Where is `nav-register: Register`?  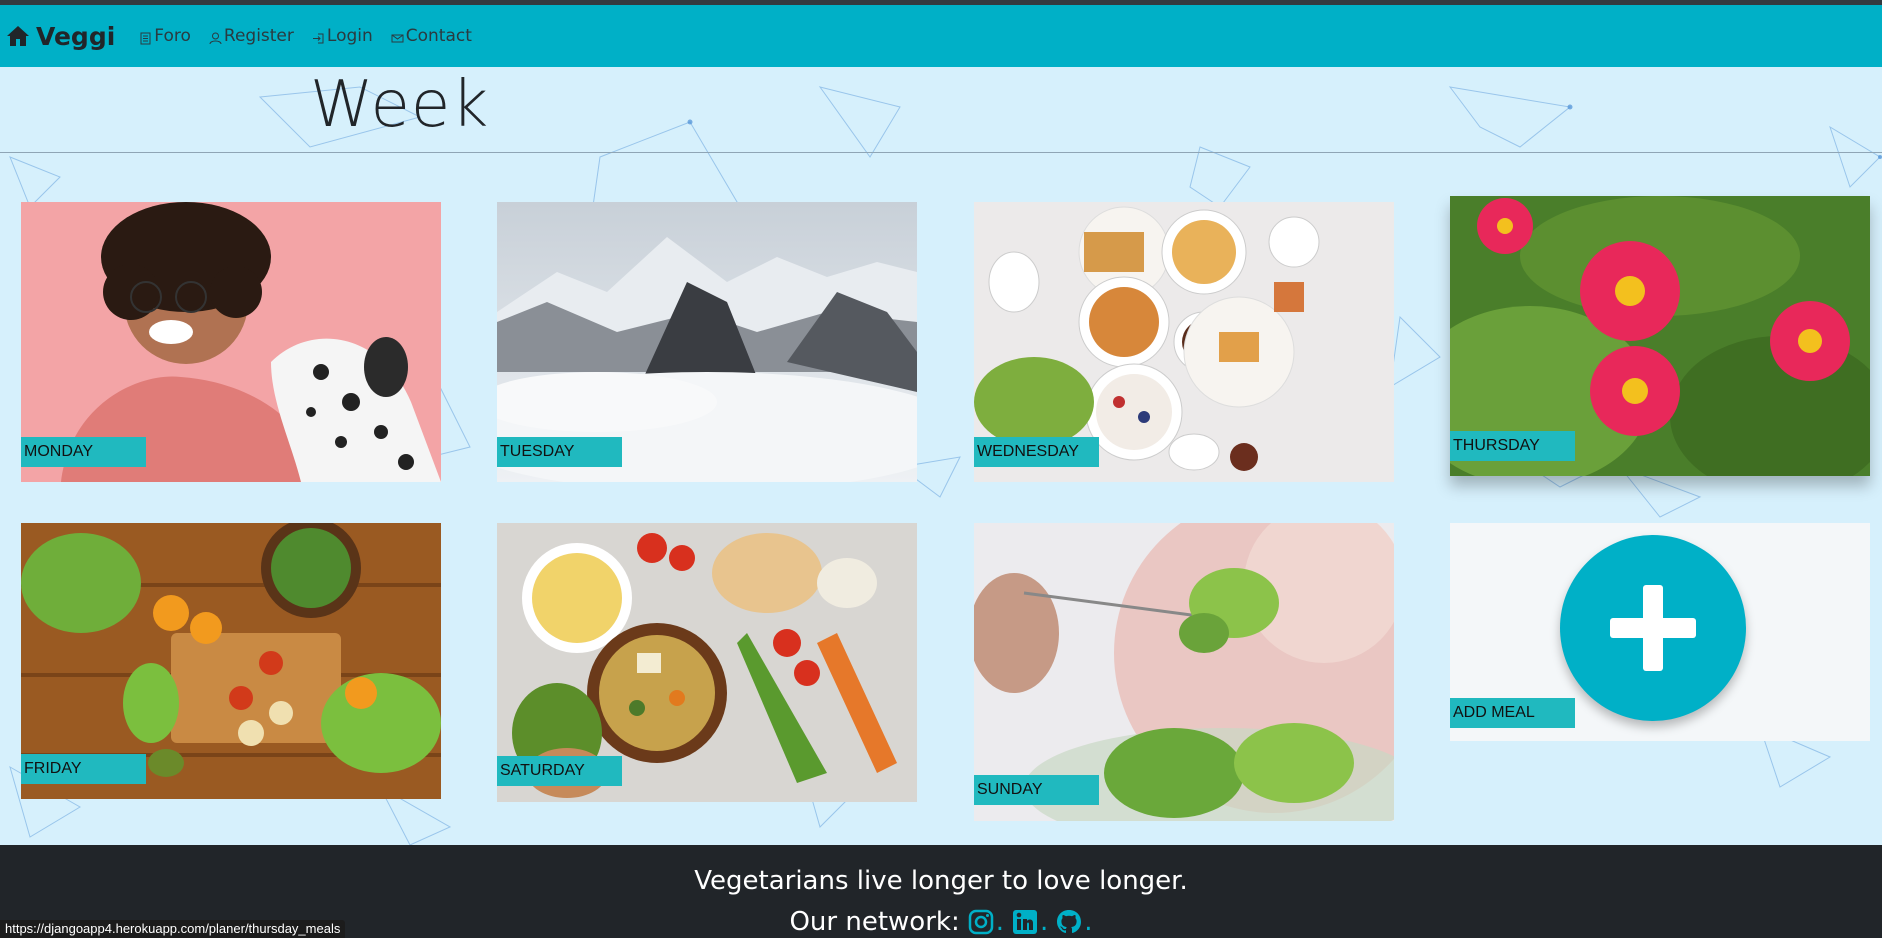
nav-register: Register is located at coordinates (251, 36).